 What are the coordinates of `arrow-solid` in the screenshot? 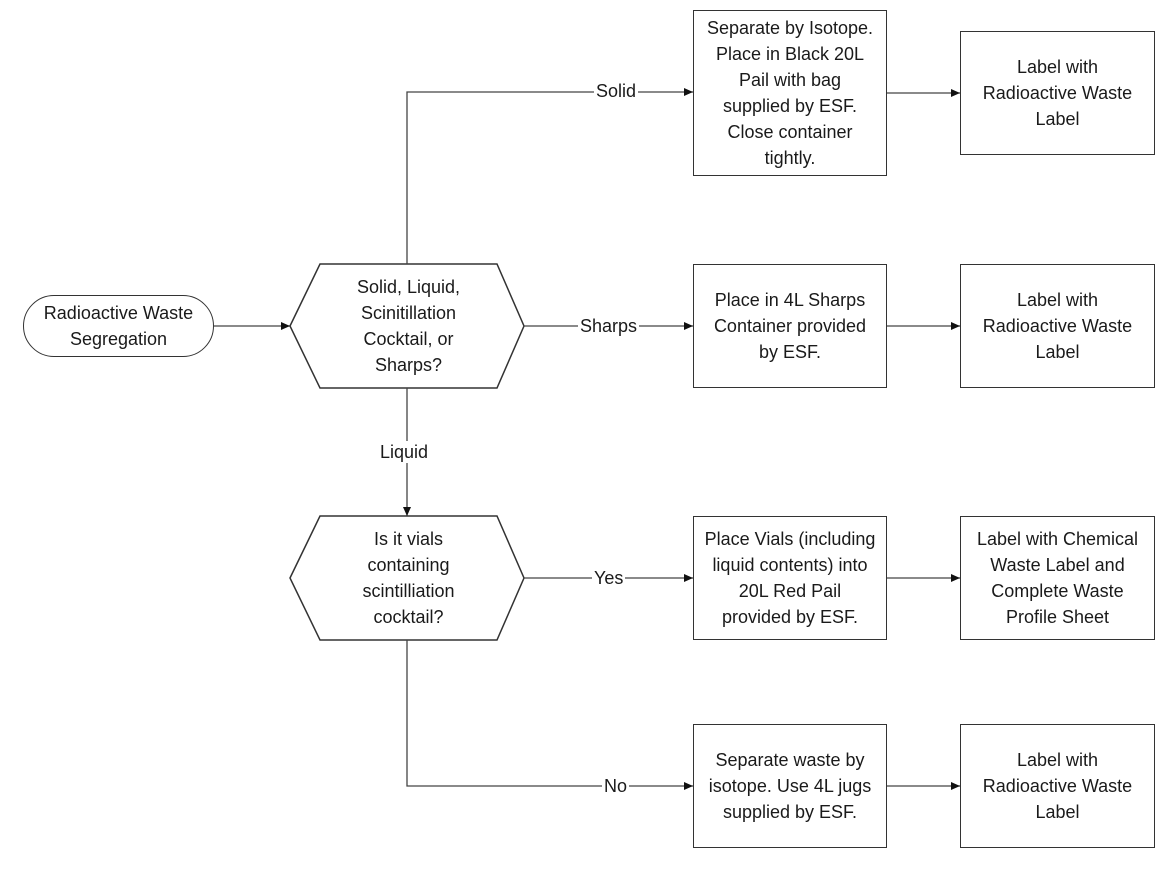 It's located at (549, 176).